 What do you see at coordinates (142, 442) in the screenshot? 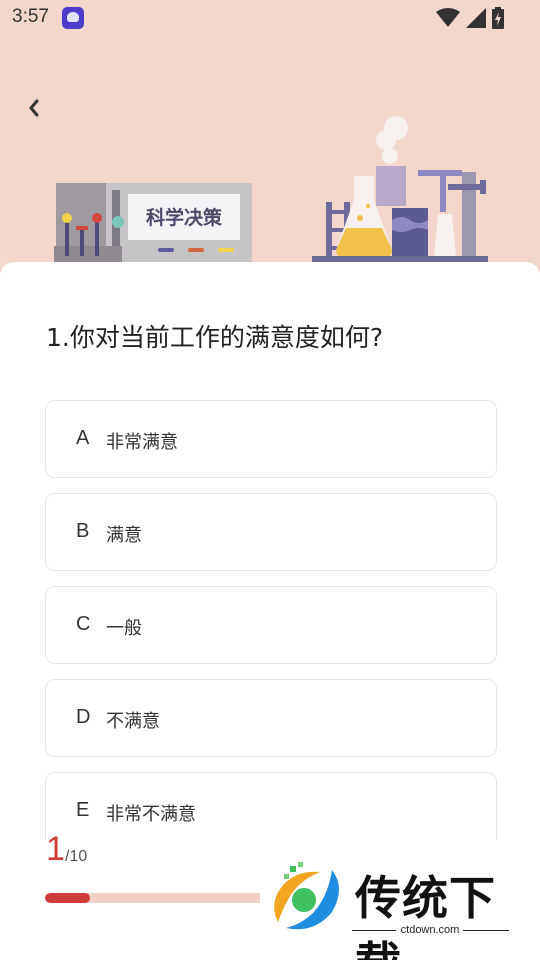
I see `option-text: 非常满意` at bounding box center [142, 442].